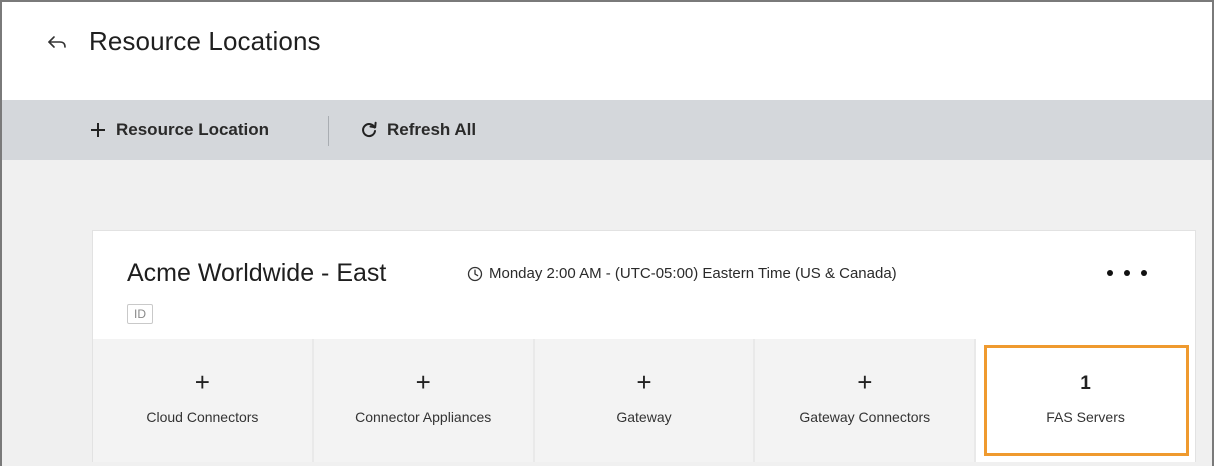 The height and width of the screenshot is (466, 1214). I want to click on toolbar-divider, so click(328, 131).